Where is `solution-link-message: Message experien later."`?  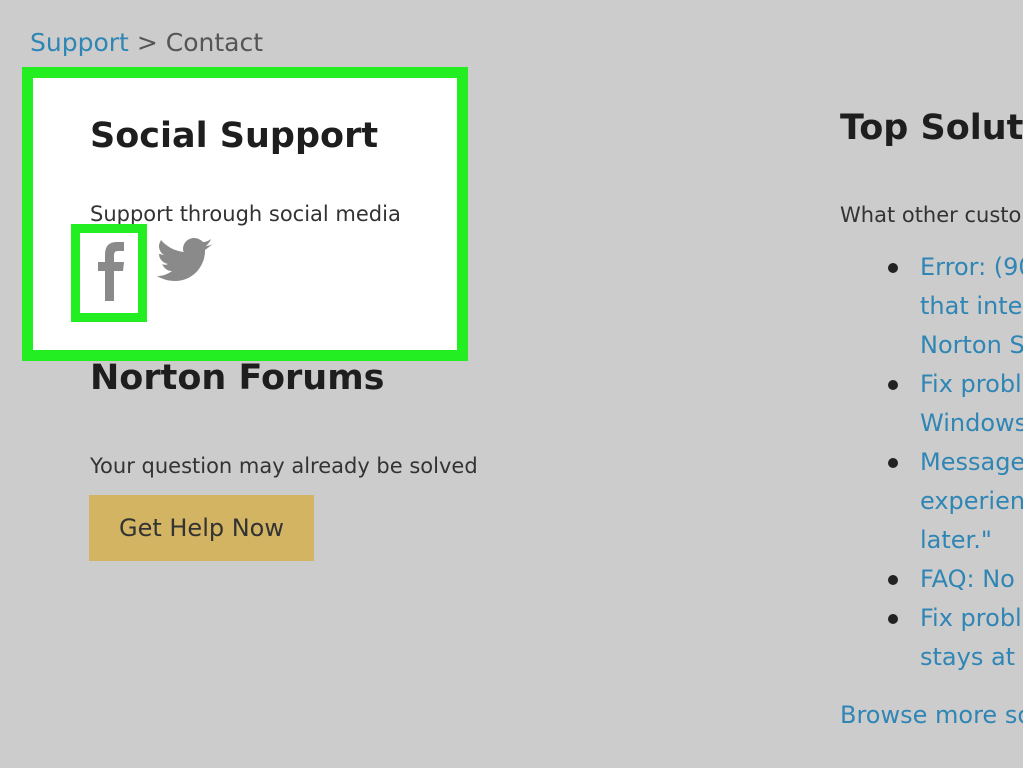
solution-link-message: Message experien later." is located at coordinates (971, 501).